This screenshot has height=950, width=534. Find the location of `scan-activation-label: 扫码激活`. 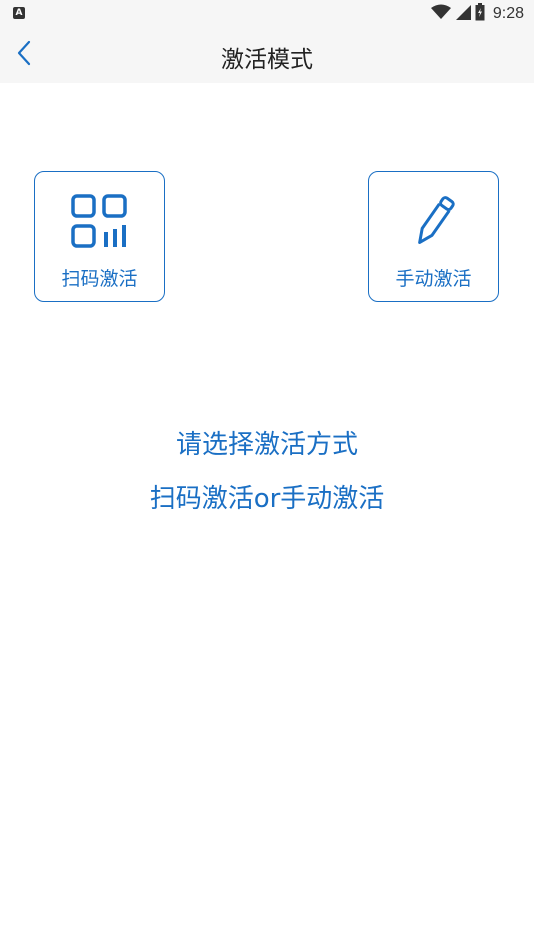

scan-activation-label: 扫码激活 is located at coordinates (99, 279).